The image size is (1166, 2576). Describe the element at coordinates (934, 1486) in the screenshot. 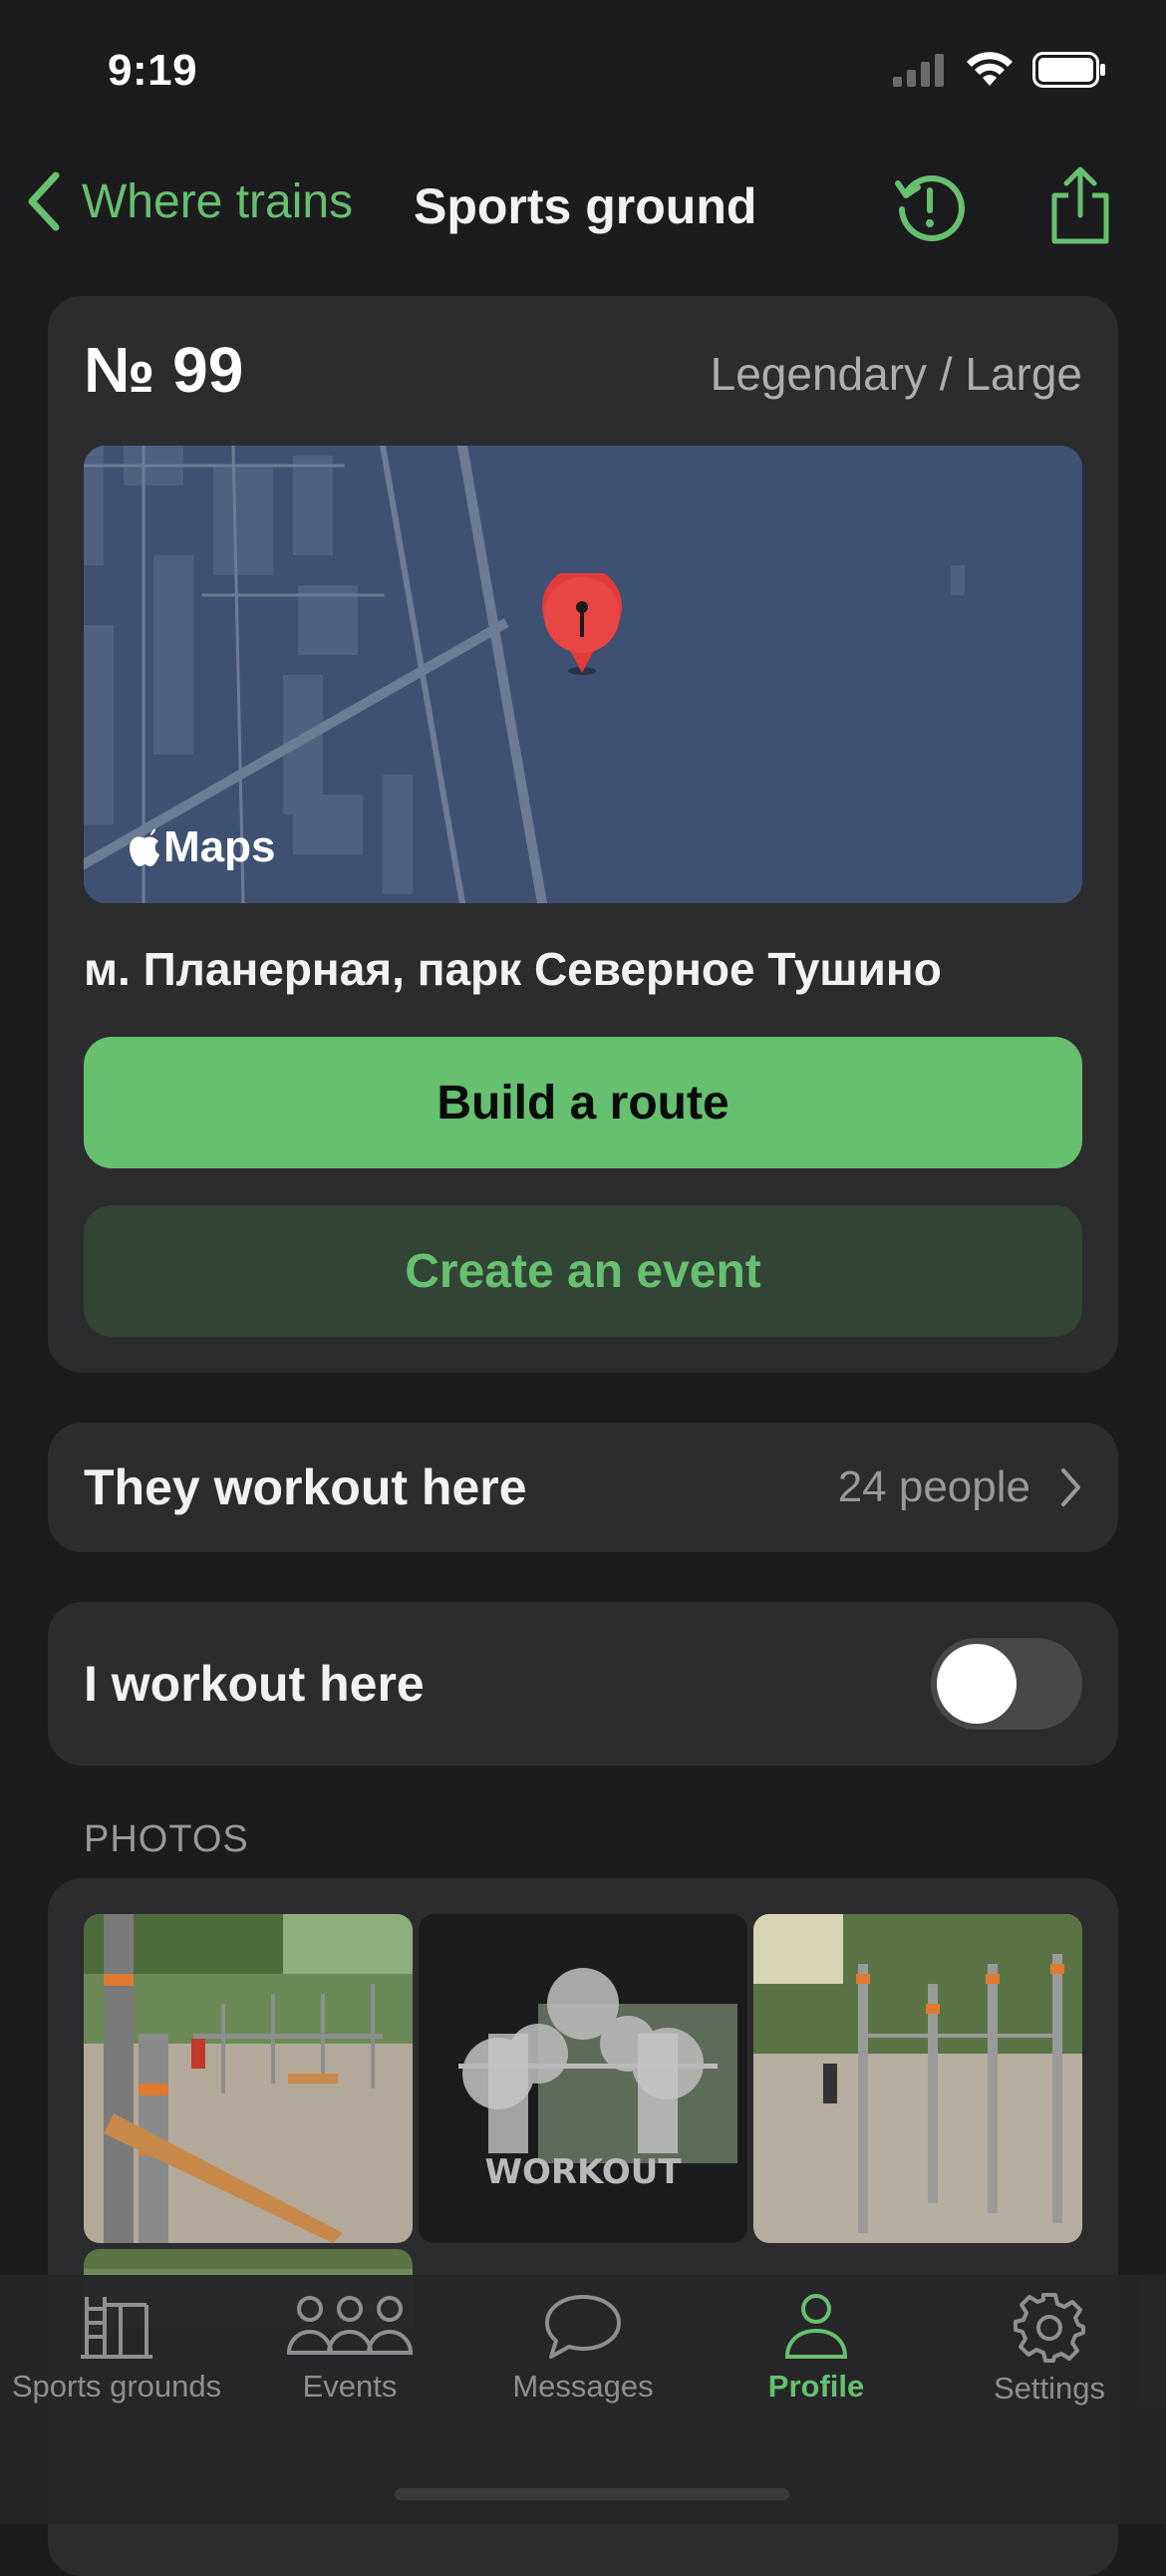

I see `workout-people-count: 24 people` at that location.